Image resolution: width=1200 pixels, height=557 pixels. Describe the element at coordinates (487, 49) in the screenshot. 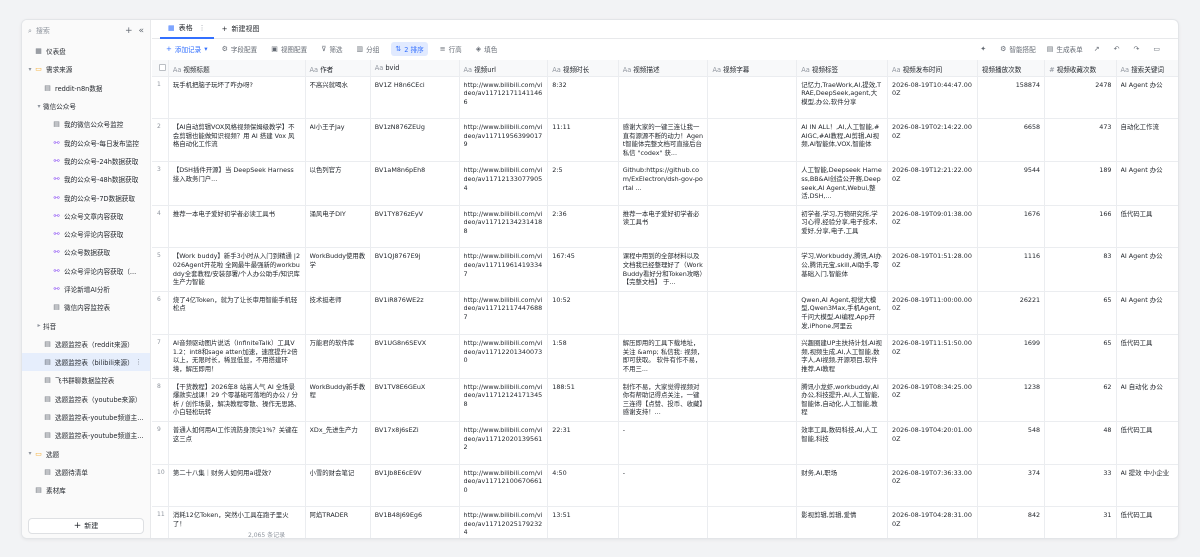

I see `paint-button: ◈ 填色` at that location.